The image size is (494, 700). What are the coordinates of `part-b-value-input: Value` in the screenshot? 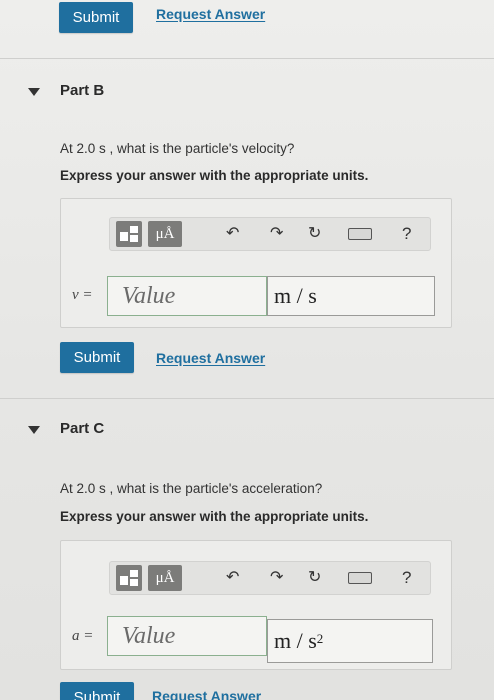 It's located at (187, 296).